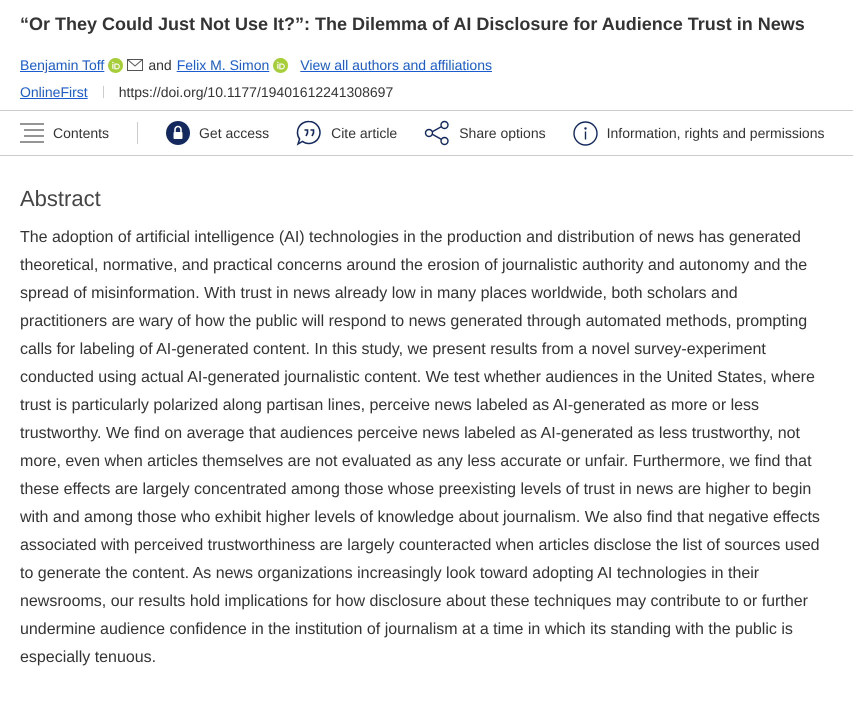  What do you see at coordinates (32, 133) in the screenshot?
I see `menu-icon` at bounding box center [32, 133].